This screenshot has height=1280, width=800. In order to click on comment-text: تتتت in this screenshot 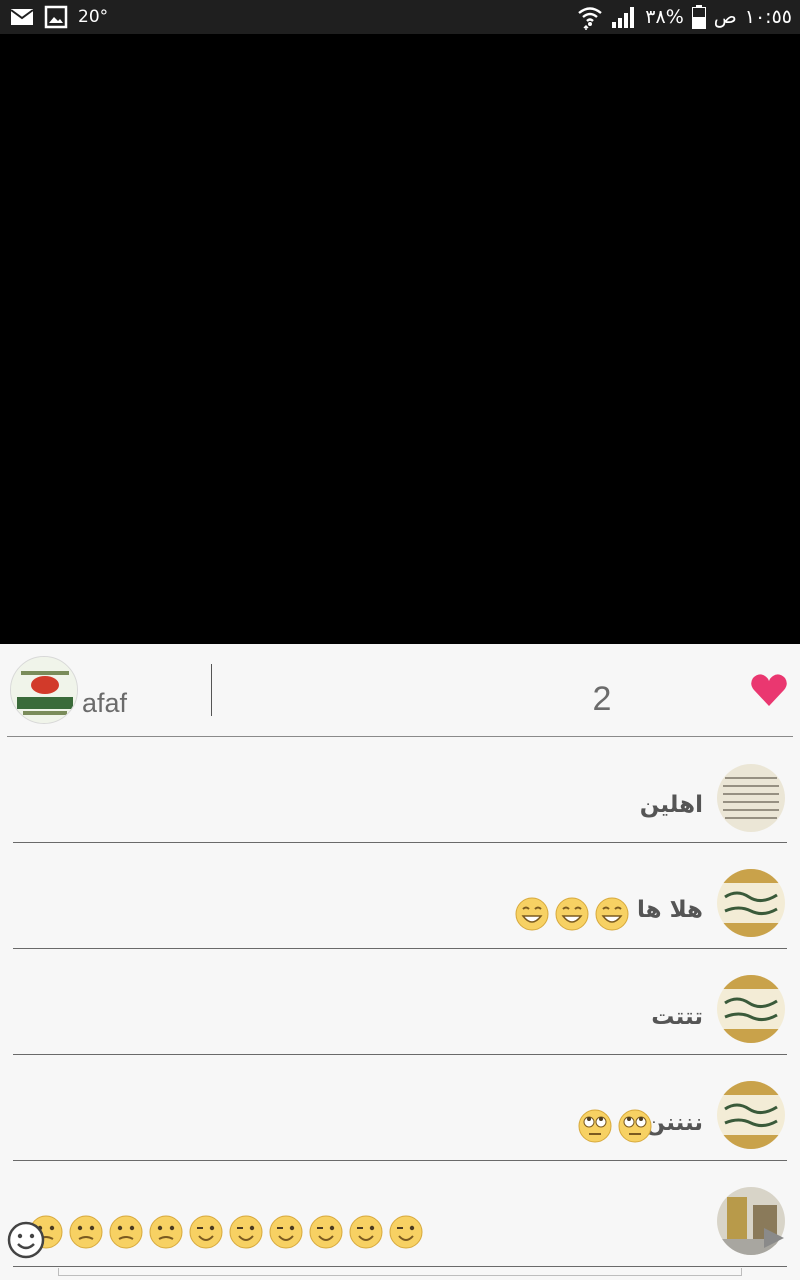, I will do `click(677, 1017)`.